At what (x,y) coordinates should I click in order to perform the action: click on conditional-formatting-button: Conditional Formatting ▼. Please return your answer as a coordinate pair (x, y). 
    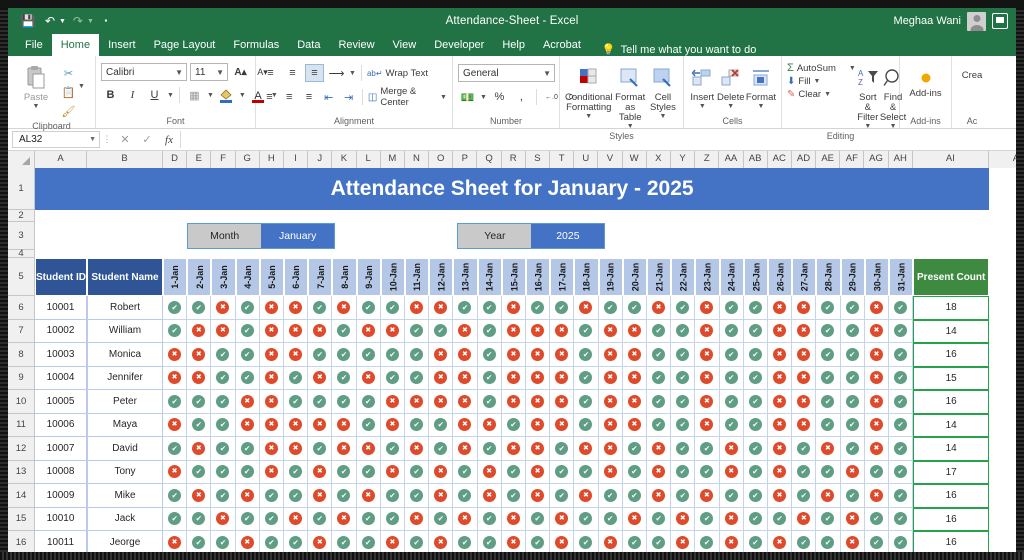
    Looking at the image, I should click on (589, 90).